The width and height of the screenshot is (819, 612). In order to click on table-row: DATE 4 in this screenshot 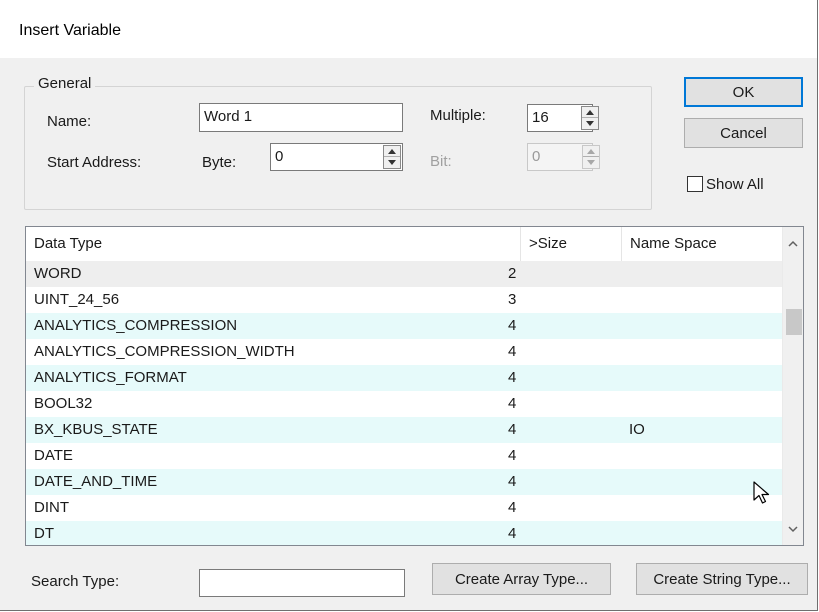, I will do `click(405, 456)`.